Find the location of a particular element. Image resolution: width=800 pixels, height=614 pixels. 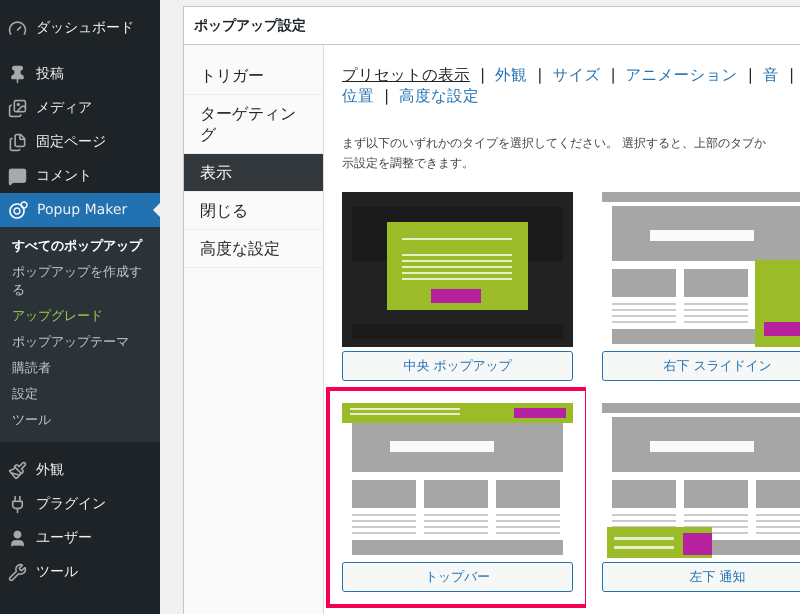

panel-title: ポップアップ設定 is located at coordinates (250, 25).